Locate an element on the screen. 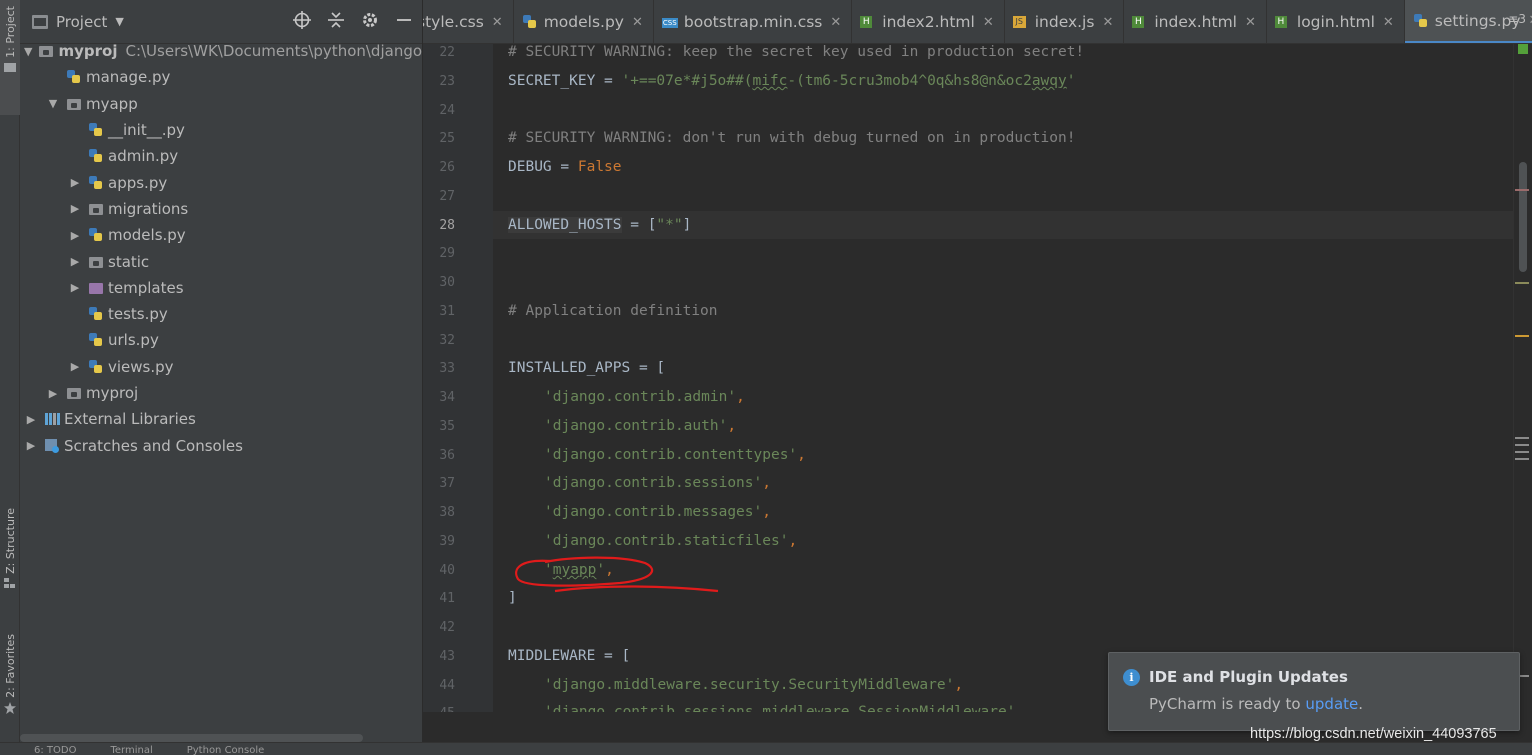 This screenshot has width=1532, height=755. code-string: 'django.contrib.sessions' is located at coordinates (653, 483).